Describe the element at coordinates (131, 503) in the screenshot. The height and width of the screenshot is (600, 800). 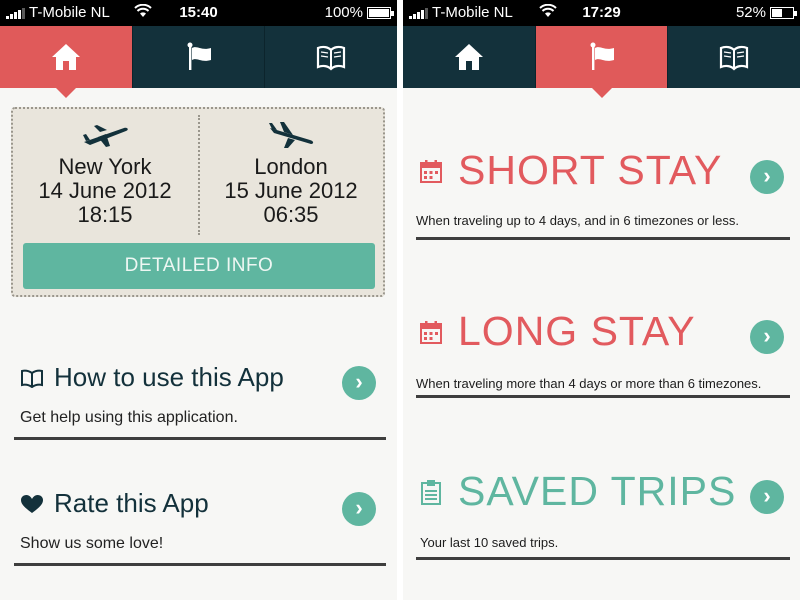
I see `rate-app-label: Rate this App` at that location.